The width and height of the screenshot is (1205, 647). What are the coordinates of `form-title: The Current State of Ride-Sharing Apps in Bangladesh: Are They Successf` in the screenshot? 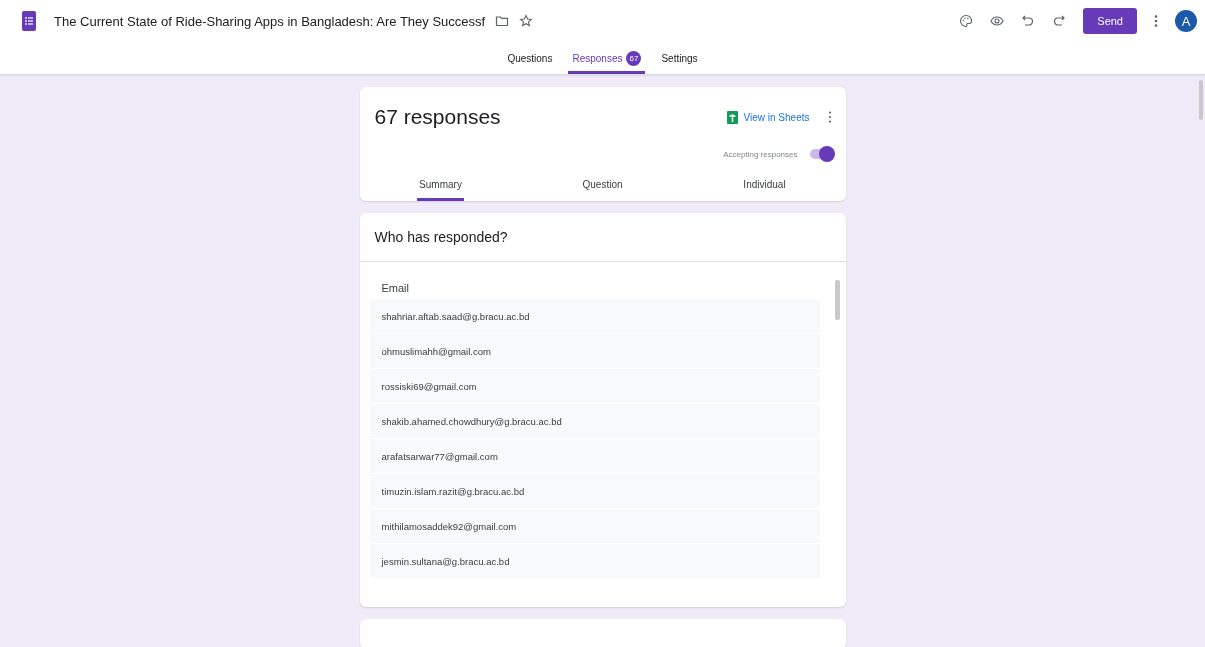 It's located at (270, 21).